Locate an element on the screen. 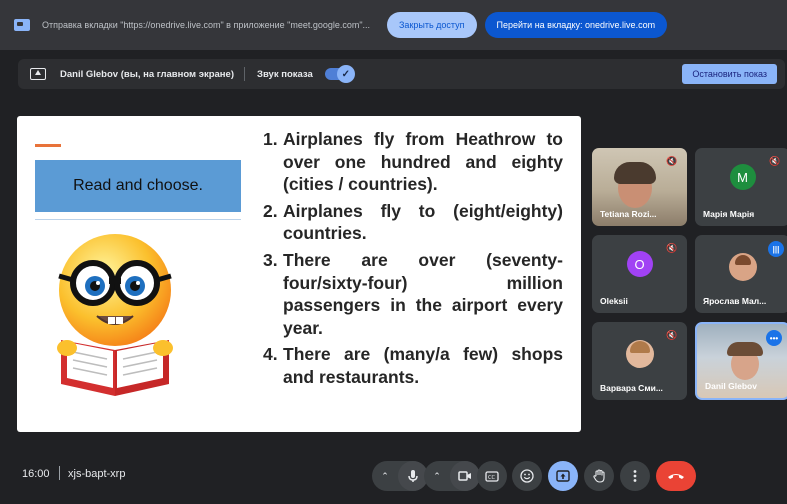  tab-share-icon is located at coordinates (22, 25).